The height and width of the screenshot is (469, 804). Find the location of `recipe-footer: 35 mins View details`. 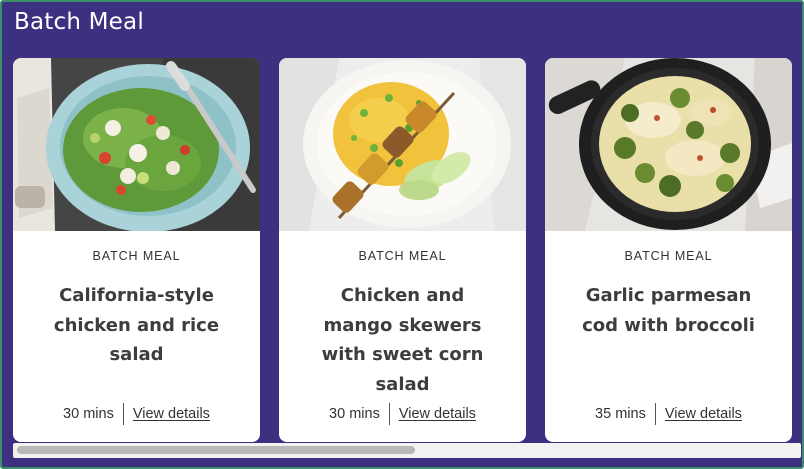

recipe-footer: 35 mins View details is located at coordinates (668, 414).